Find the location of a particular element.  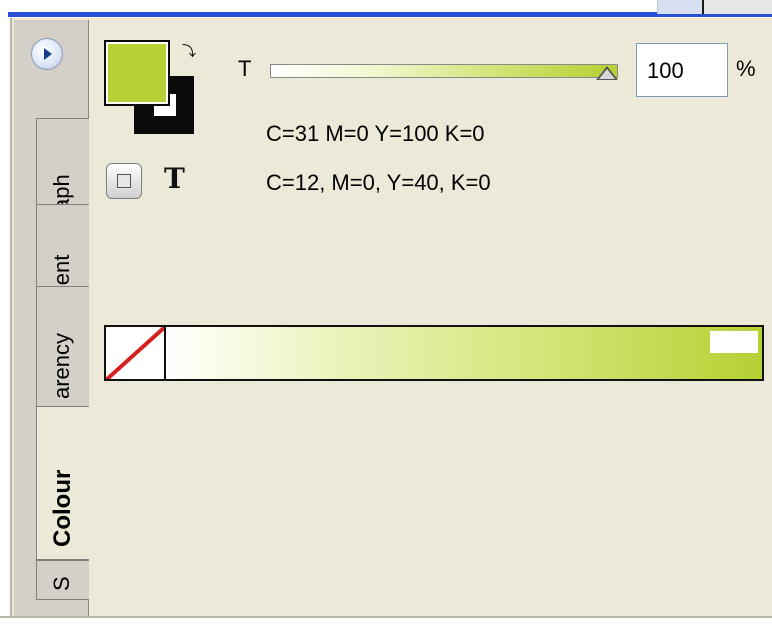

tab-label: arency is located at coordinates (61, 365).